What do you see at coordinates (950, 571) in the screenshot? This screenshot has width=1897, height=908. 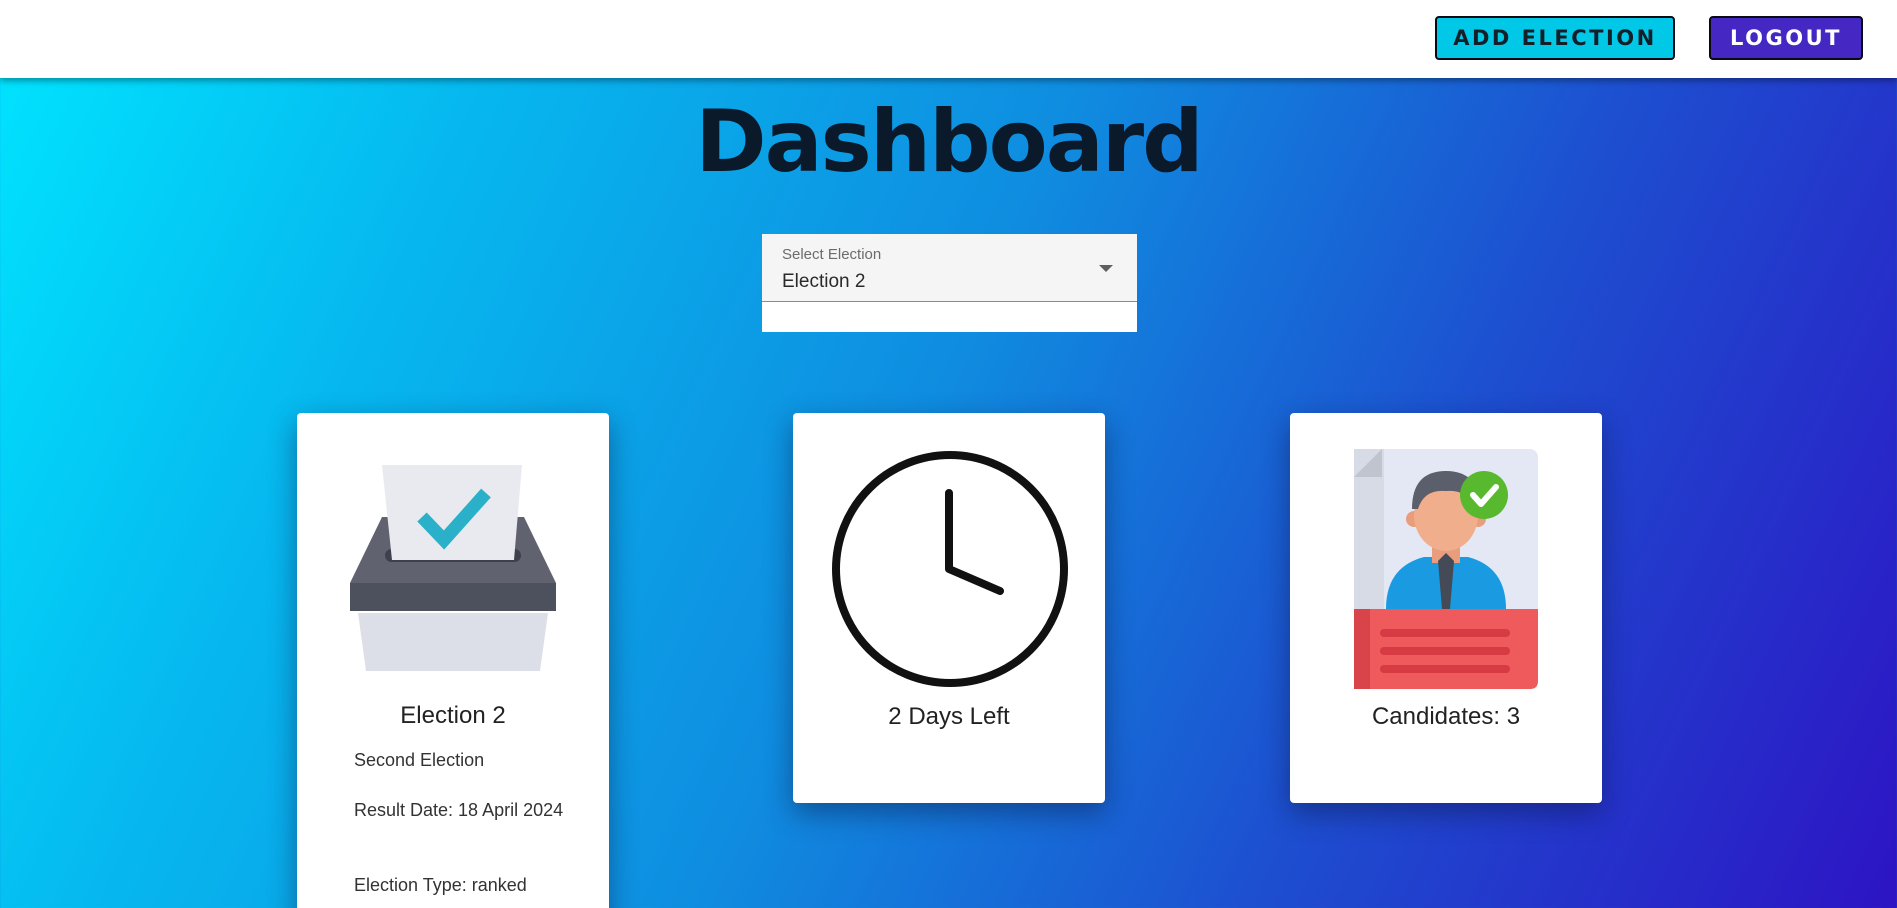 I see `clock-icon` at bounding box center [950, 571].